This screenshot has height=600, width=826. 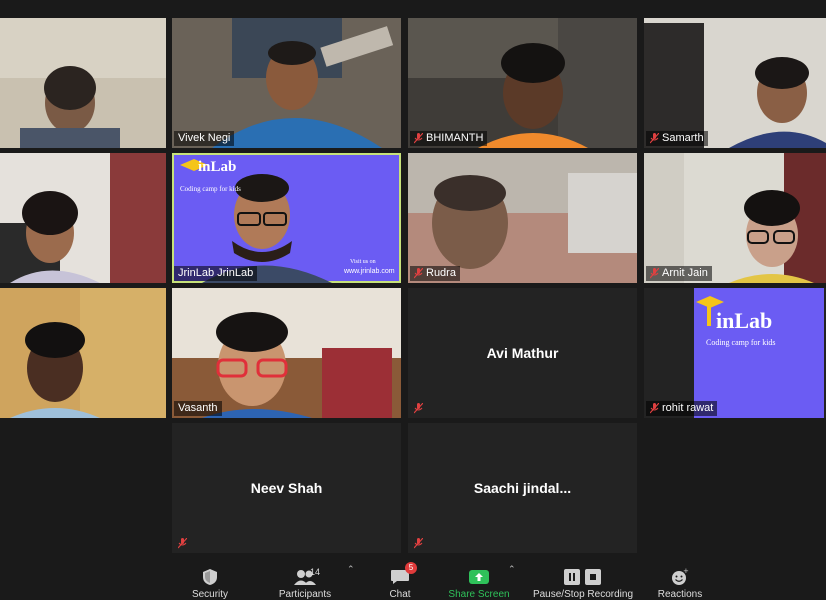 I want to click on video-tile-bhimanth: BHIMANTH, so click(x=522, y=83).